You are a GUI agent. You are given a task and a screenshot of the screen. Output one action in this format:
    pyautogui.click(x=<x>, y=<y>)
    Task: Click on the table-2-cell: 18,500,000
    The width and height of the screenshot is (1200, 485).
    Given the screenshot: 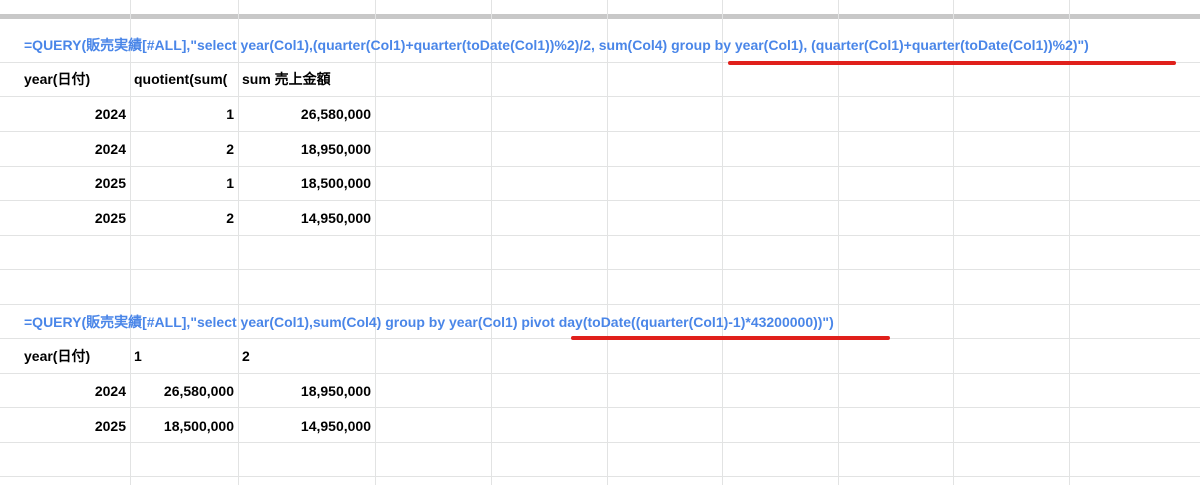 What is the action you would take?
    pyautogui.click(x=184, y=426)
    